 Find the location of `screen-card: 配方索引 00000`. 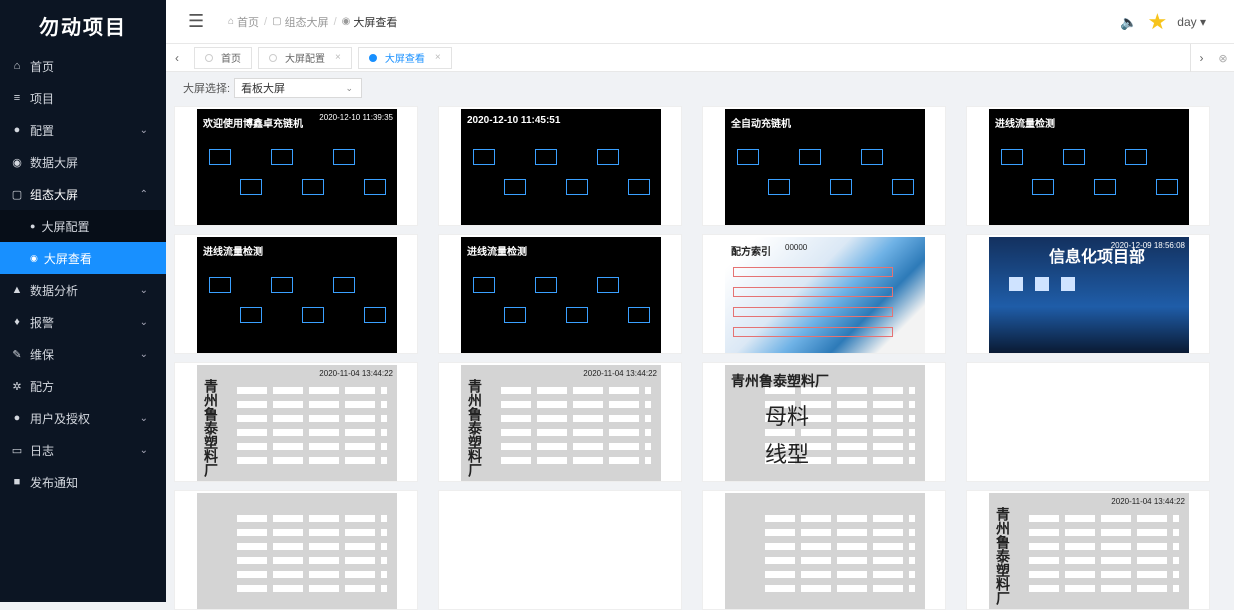

screen-card: 配方索引 00000 is located at coordinates (824, 294).